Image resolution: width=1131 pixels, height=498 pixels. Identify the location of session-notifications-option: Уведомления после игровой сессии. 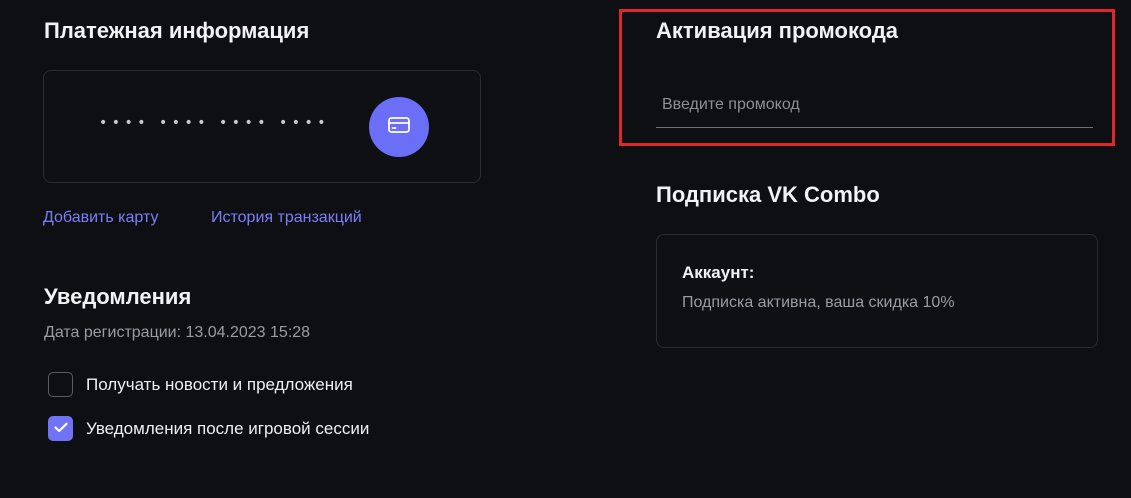
(208, 428).